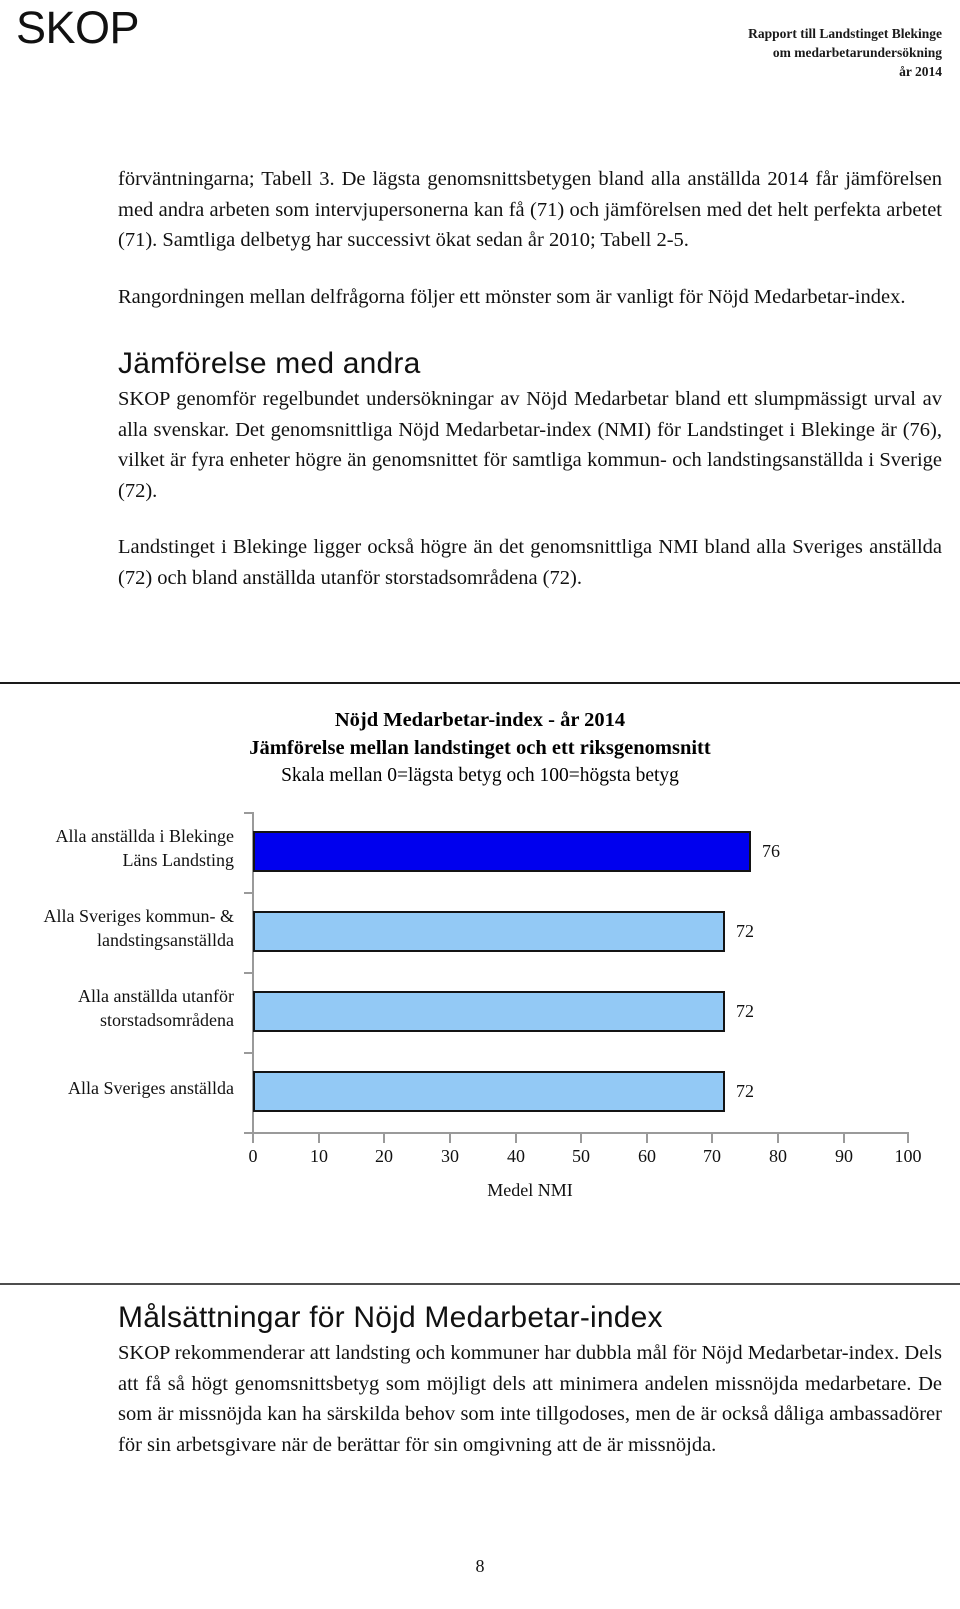 Image resolution: width=960 pixels, height=1609 pixels. Describe the element at coordinates (920, 71) in the screenshot. I see `report-line-3: år 2014` at that location.